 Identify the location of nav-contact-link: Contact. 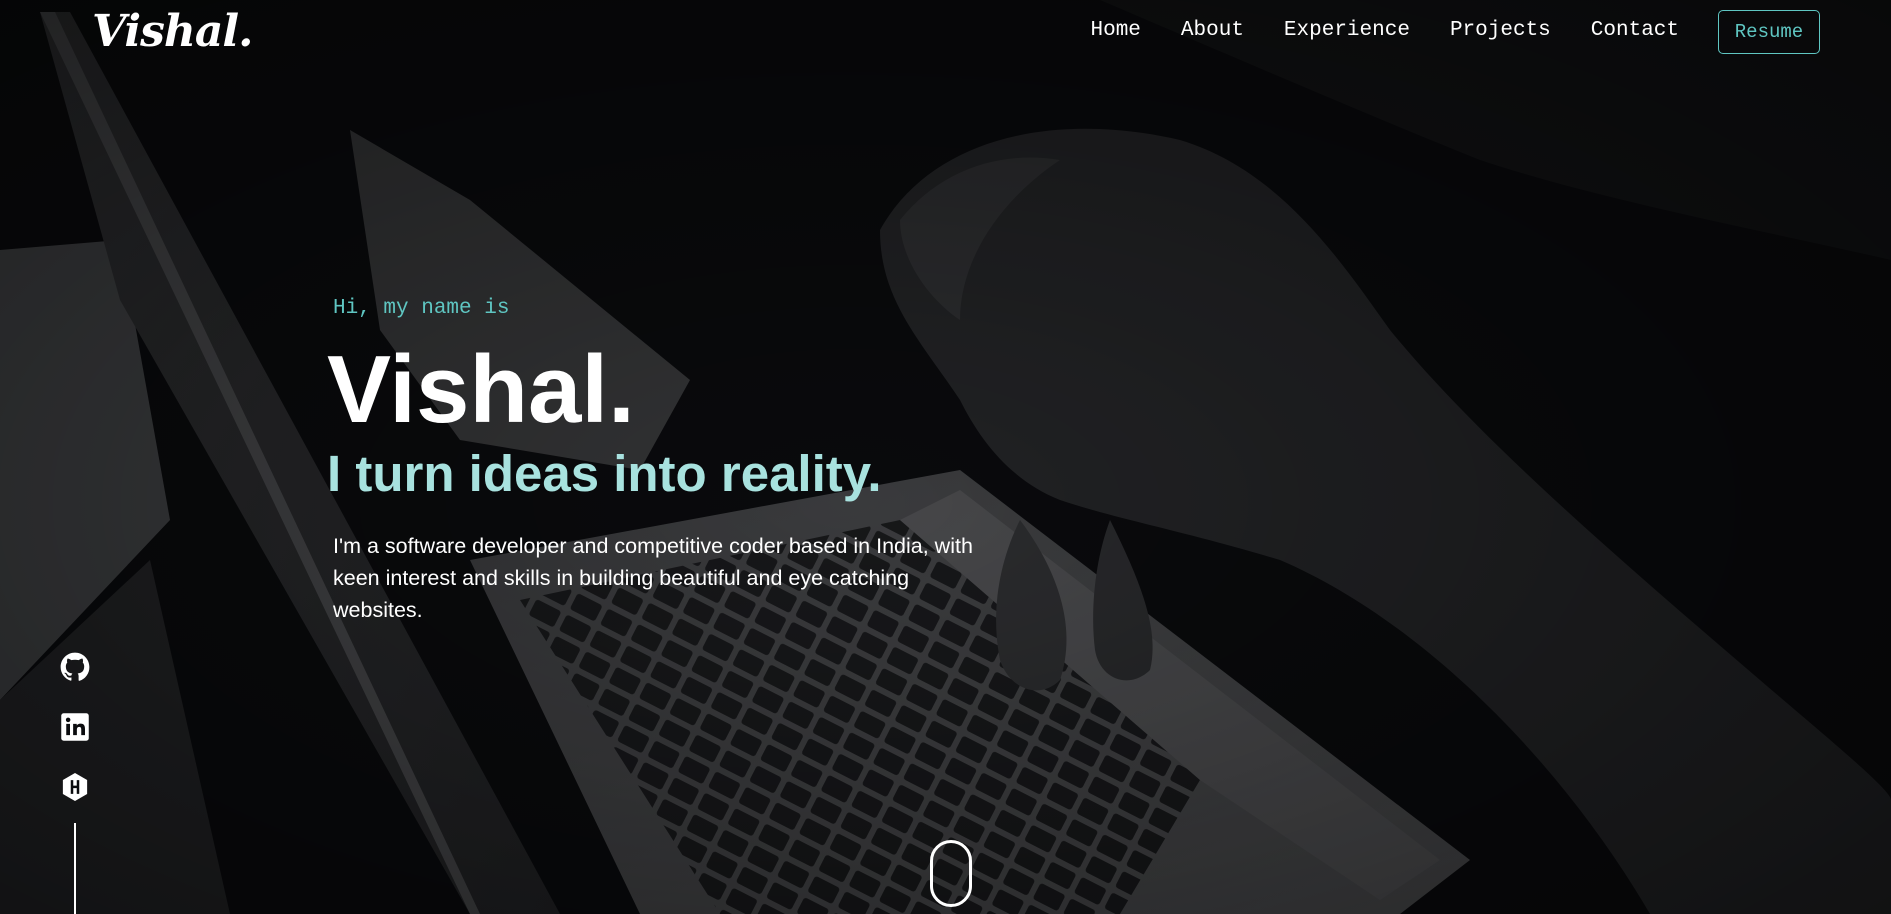
(1635, 31).